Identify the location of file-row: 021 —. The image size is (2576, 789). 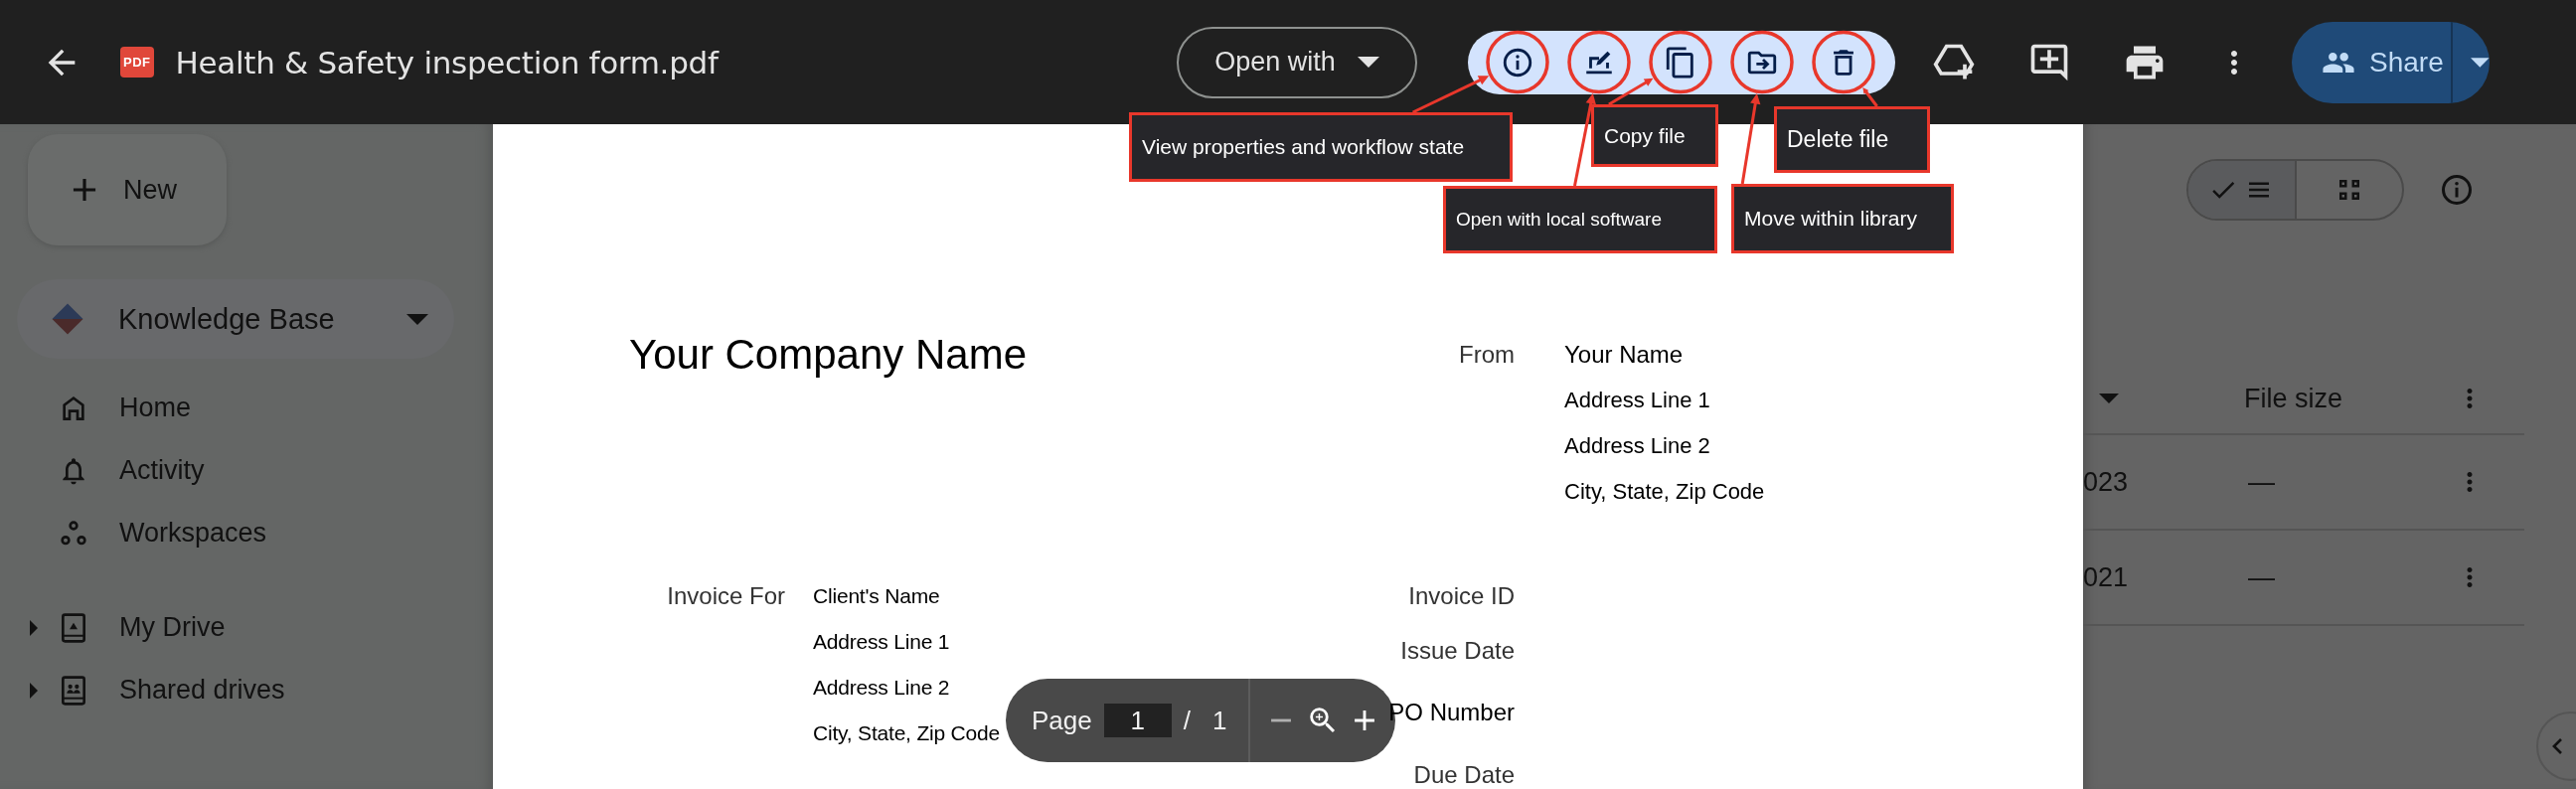
(2303, 578).